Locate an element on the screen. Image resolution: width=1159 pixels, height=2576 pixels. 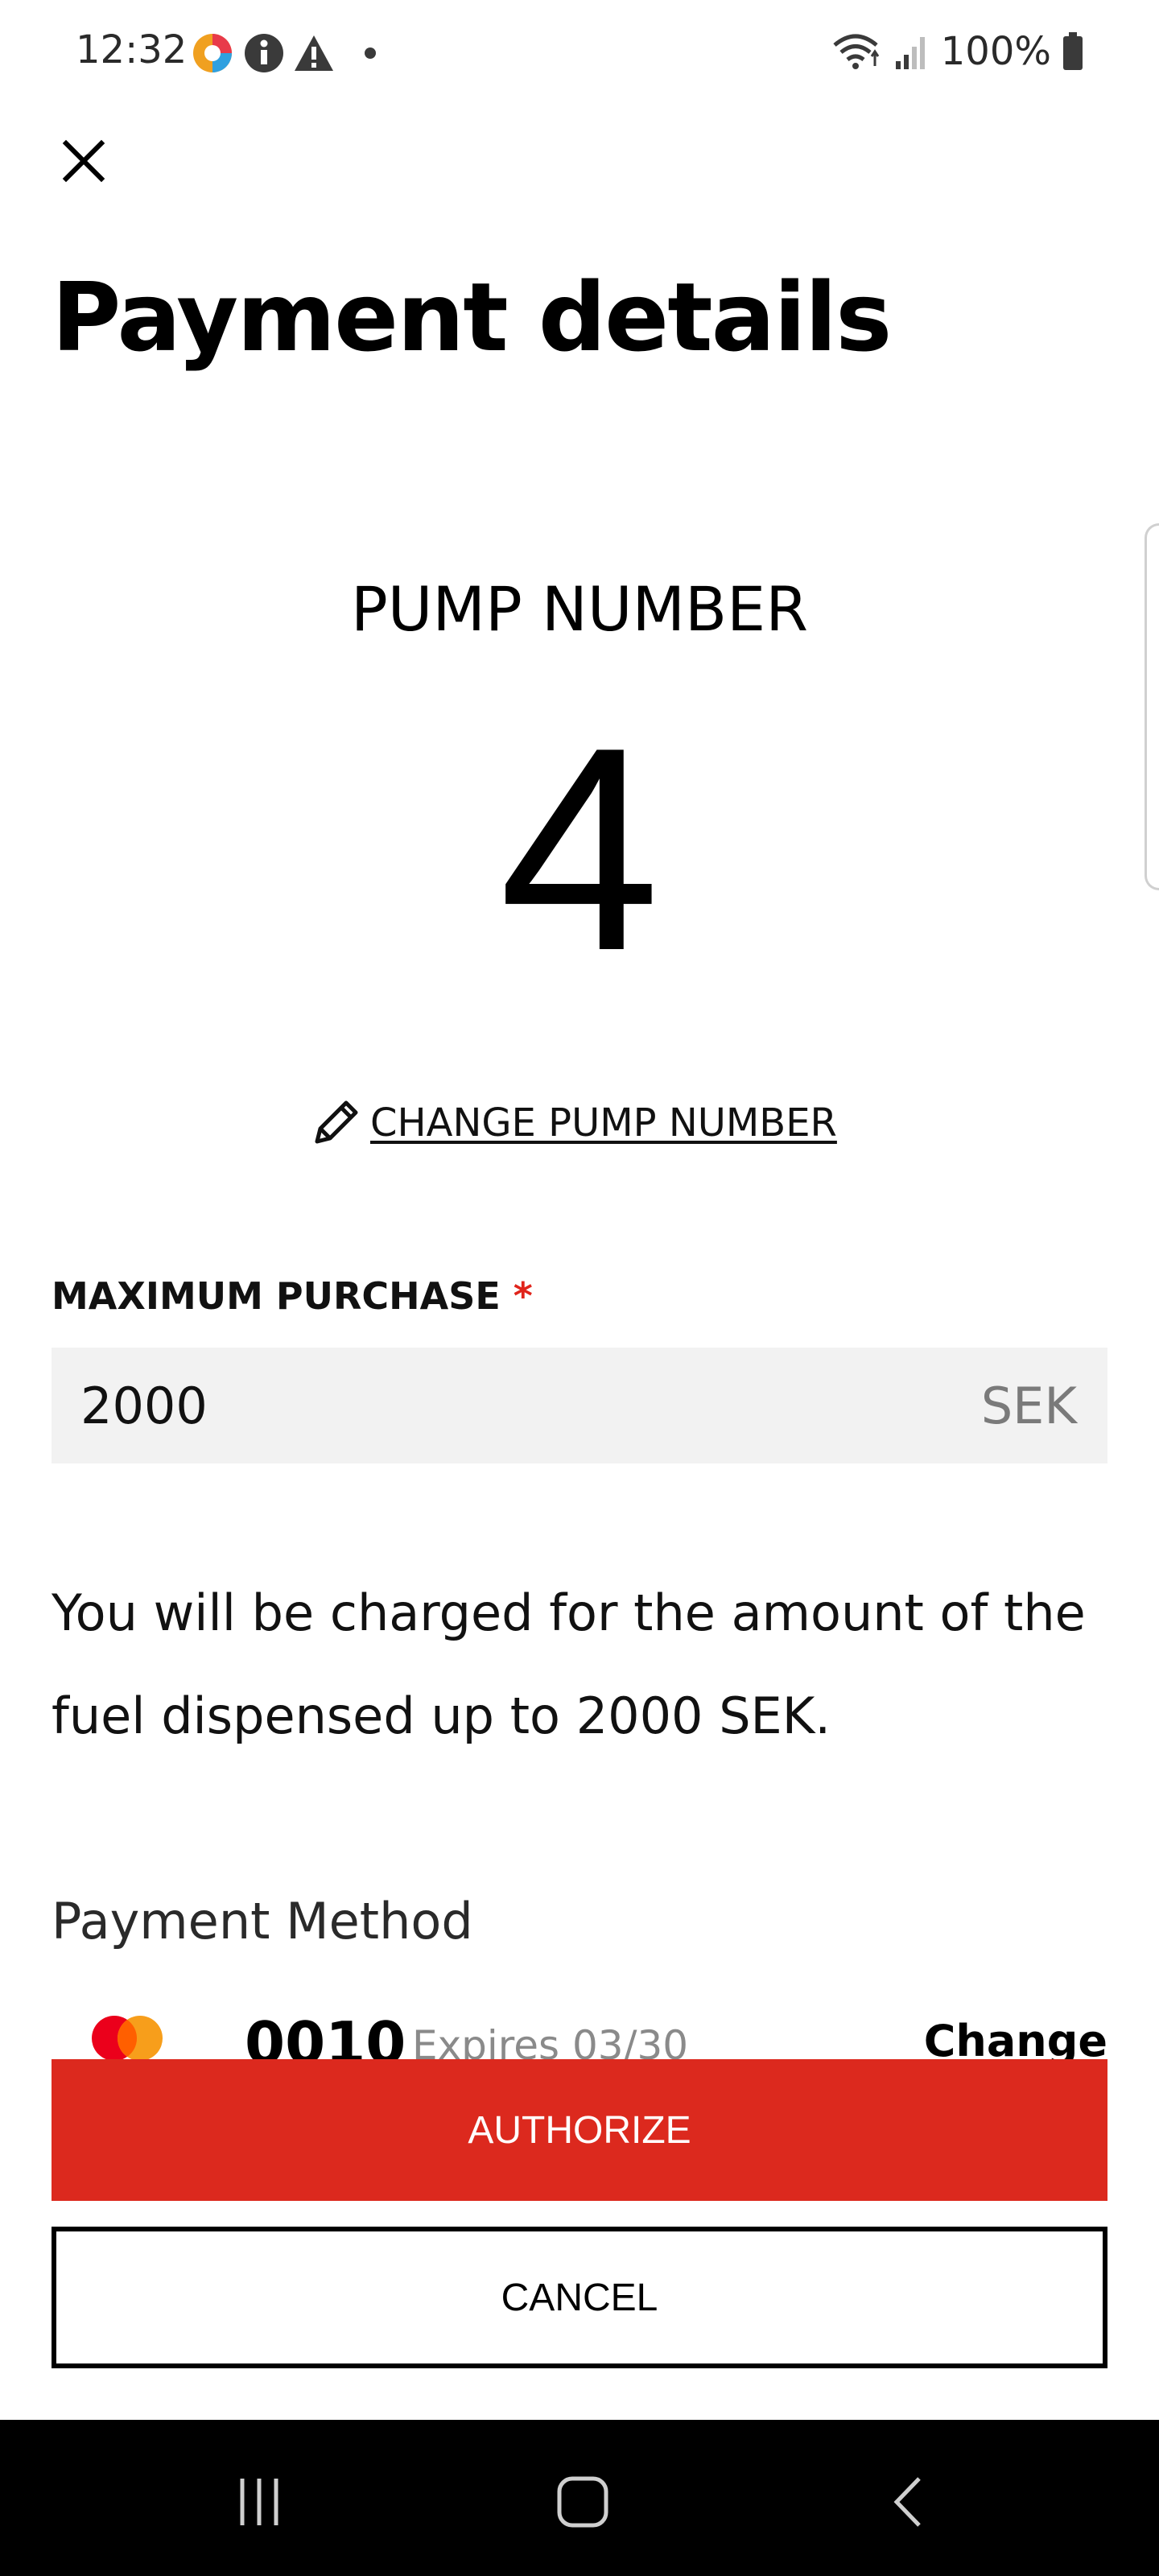
battery-percent: 100% is located at coordinates (995, 51).